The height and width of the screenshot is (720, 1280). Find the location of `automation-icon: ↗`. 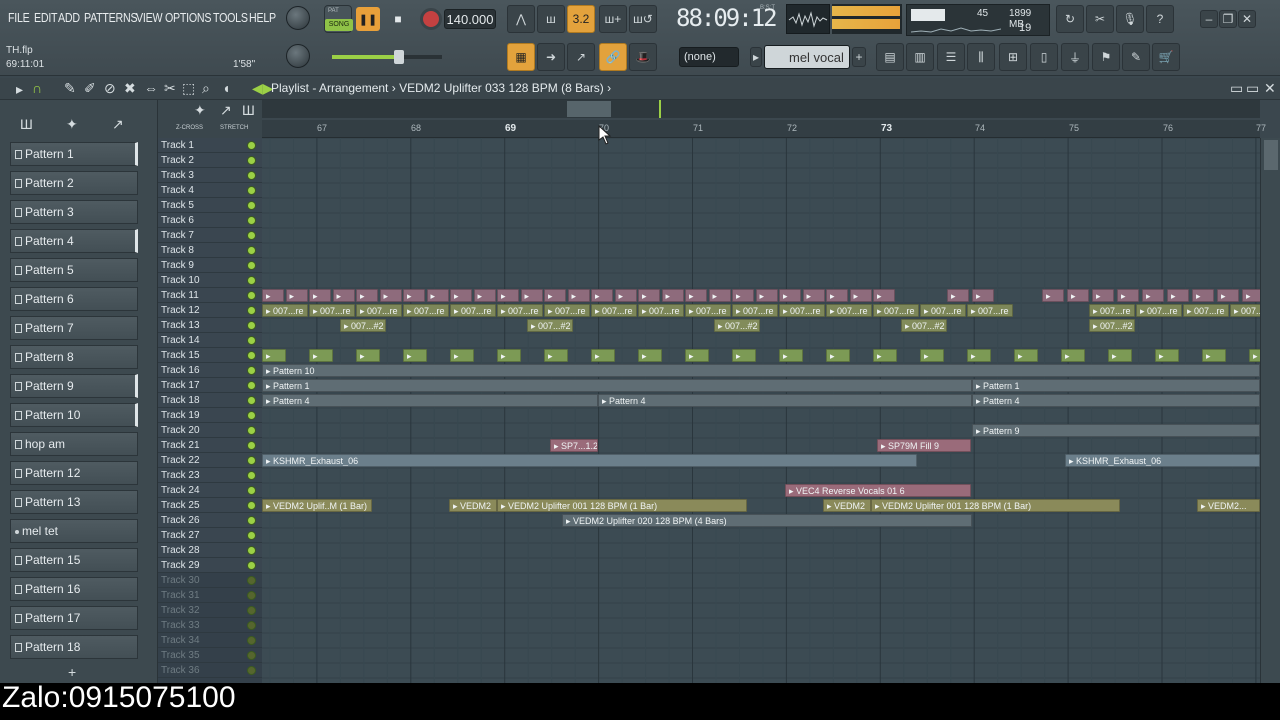

automation-icon: ↗ is located at coordinates (226, 110).